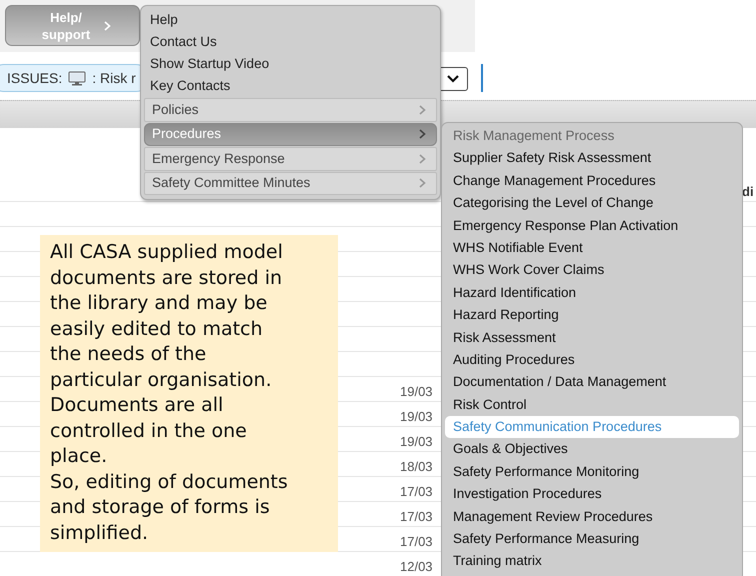 The image size is (756, 576). What do you see at coordinates (290, 158) in the screenshot?
I see `menu-item: Emergency Response` at bounding box center [290, 158].